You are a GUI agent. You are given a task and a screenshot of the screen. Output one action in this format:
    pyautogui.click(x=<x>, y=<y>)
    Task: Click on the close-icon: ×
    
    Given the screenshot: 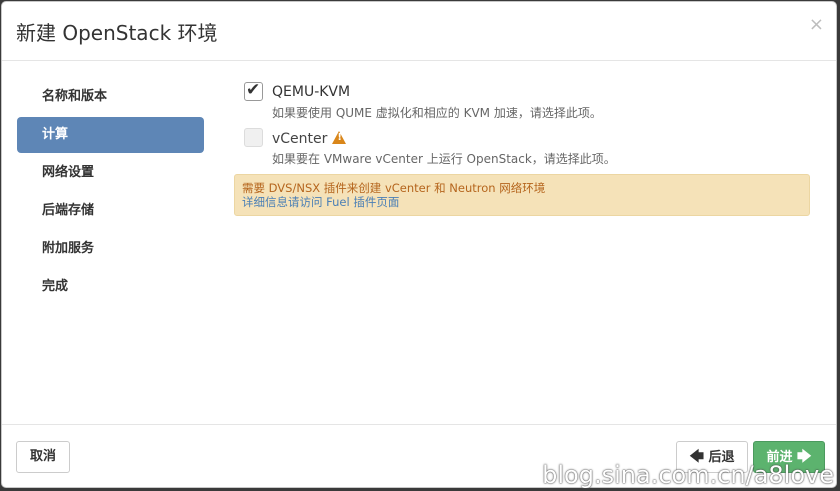 What is the action you would take?
    pyautogui.click(x=816, y=25)
    